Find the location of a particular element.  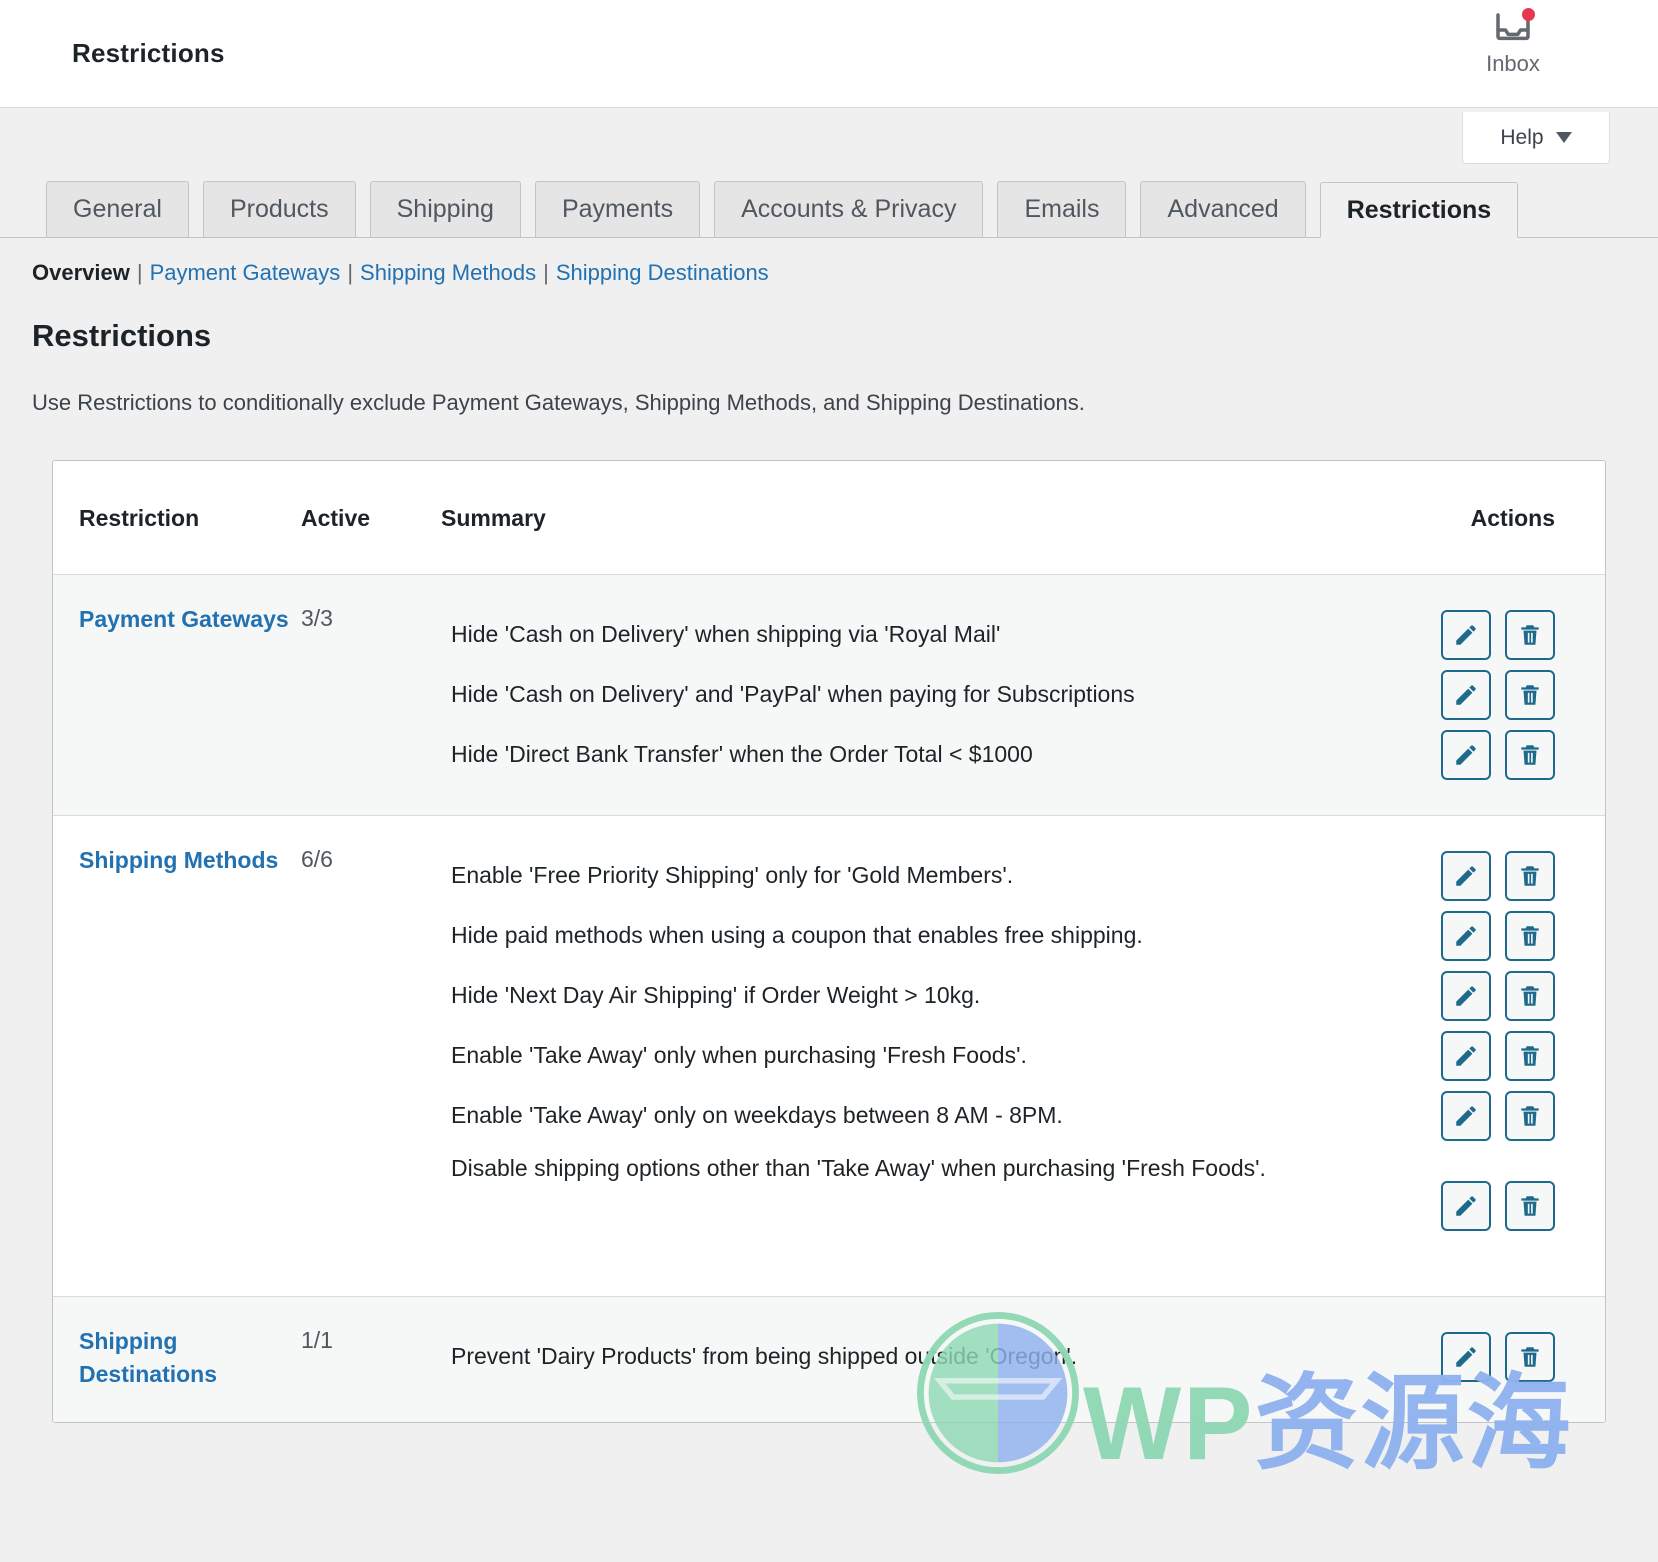

column-header-summary: Summary is located at coordinates (903, 518).